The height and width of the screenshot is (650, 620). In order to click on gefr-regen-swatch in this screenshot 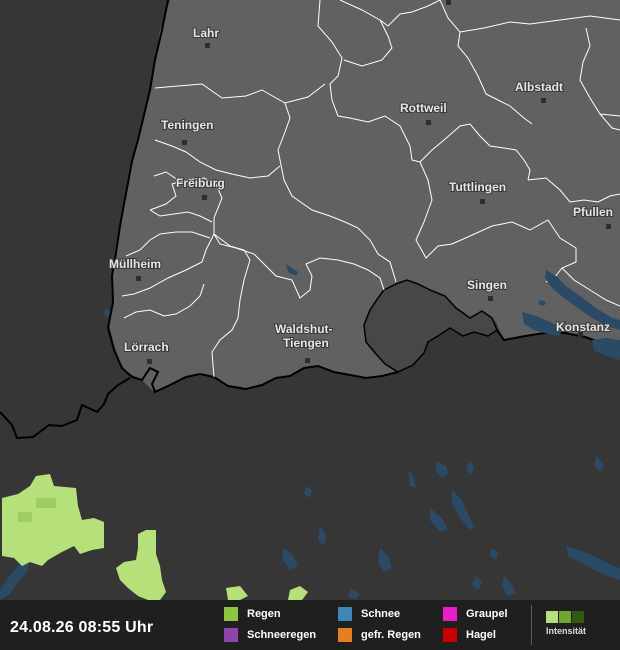, I will do `click(345, 635)`.